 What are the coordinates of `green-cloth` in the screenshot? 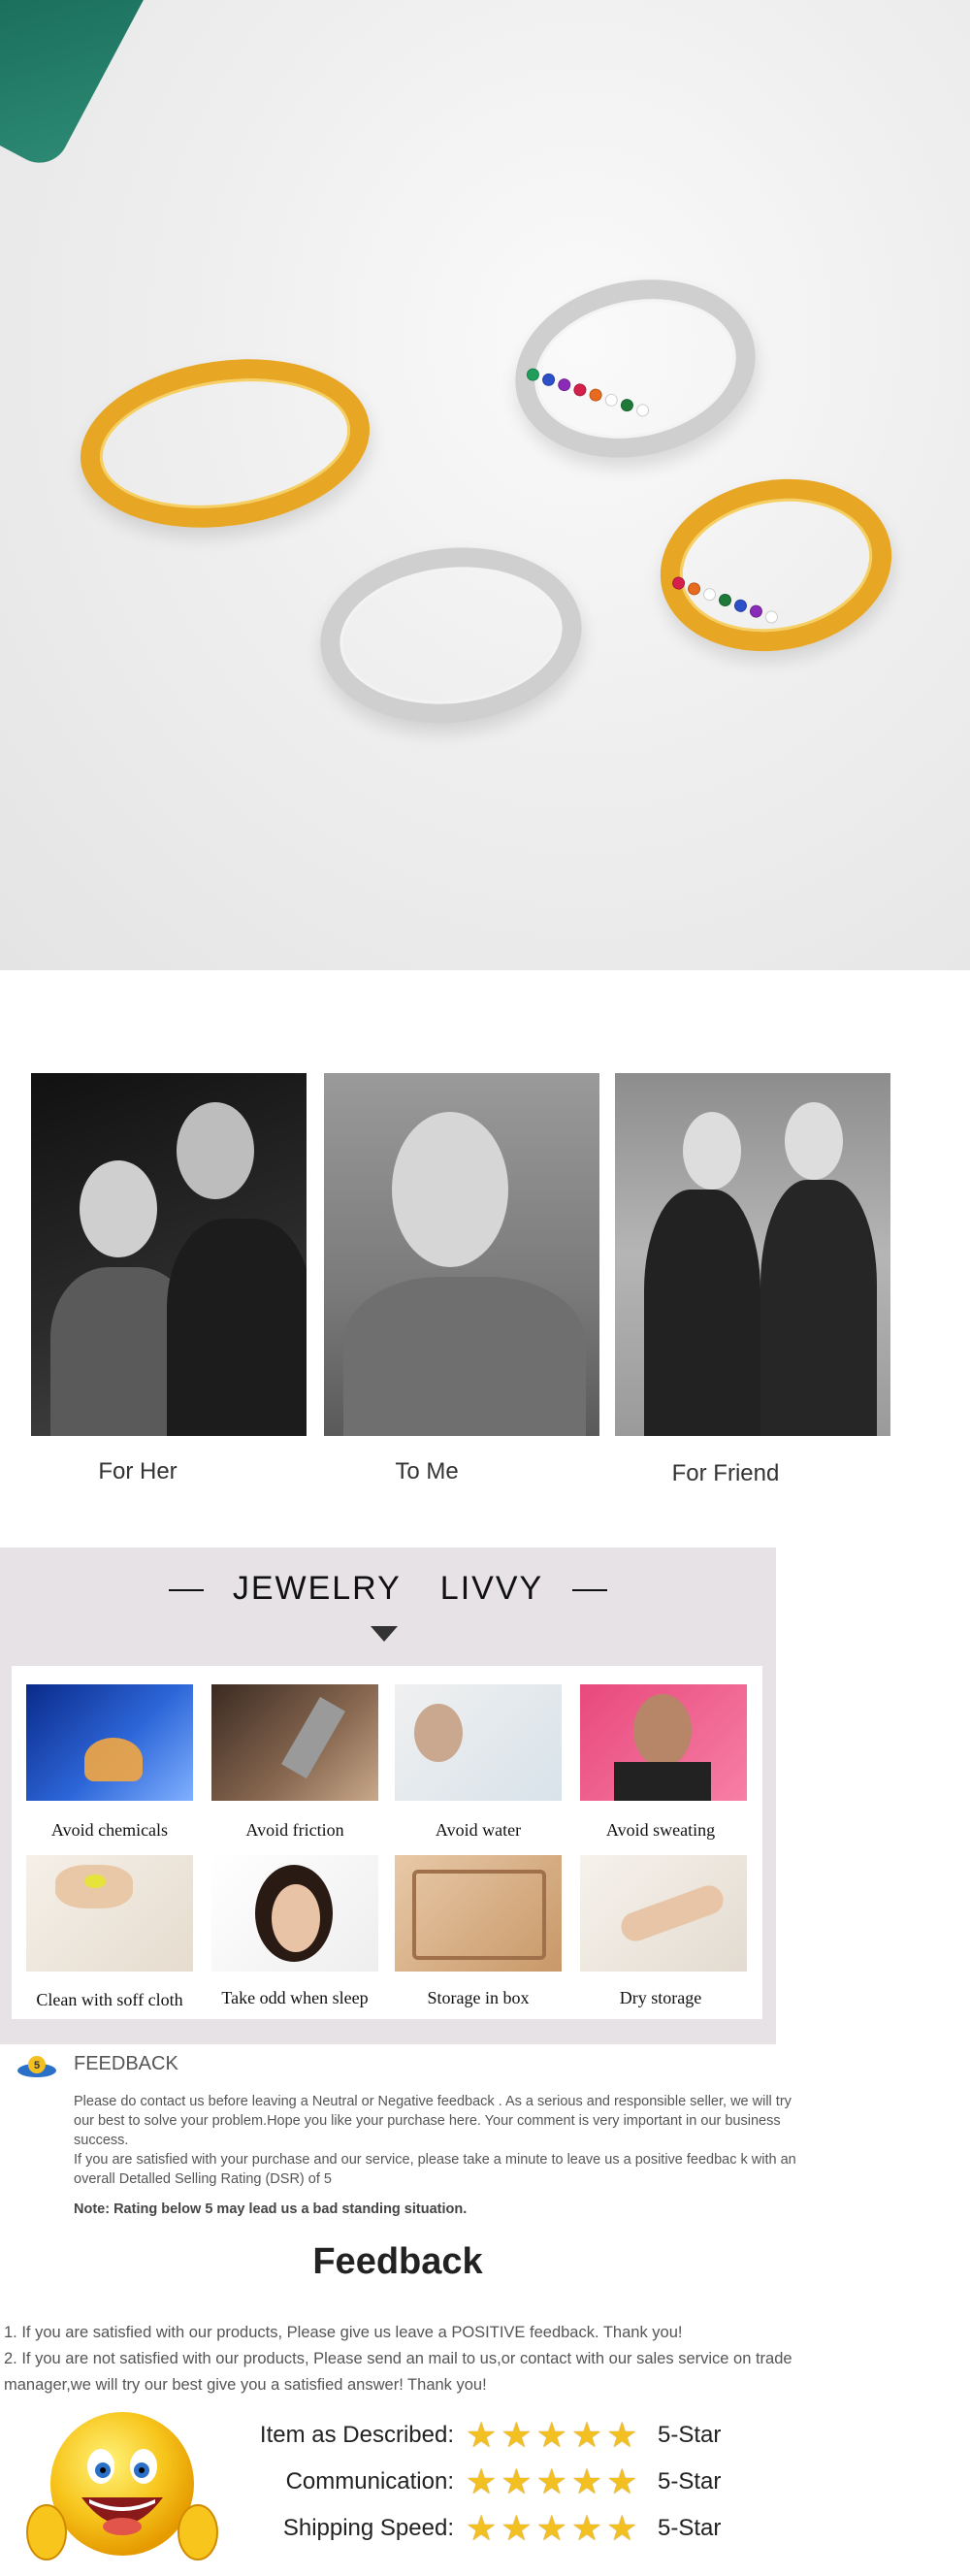 It's located at (80, 87).